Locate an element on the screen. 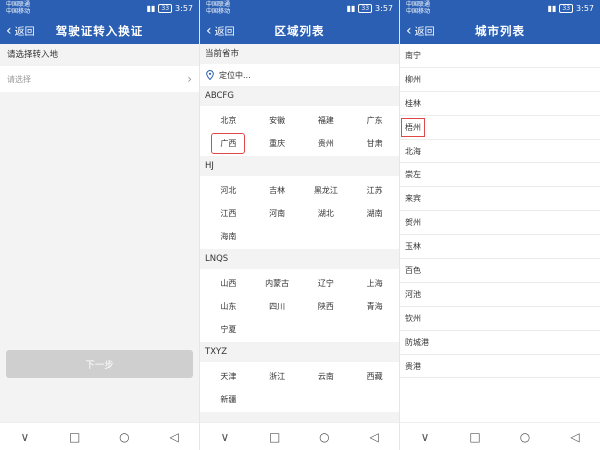  province-item: 四川 is located at coordinates (277, 306).